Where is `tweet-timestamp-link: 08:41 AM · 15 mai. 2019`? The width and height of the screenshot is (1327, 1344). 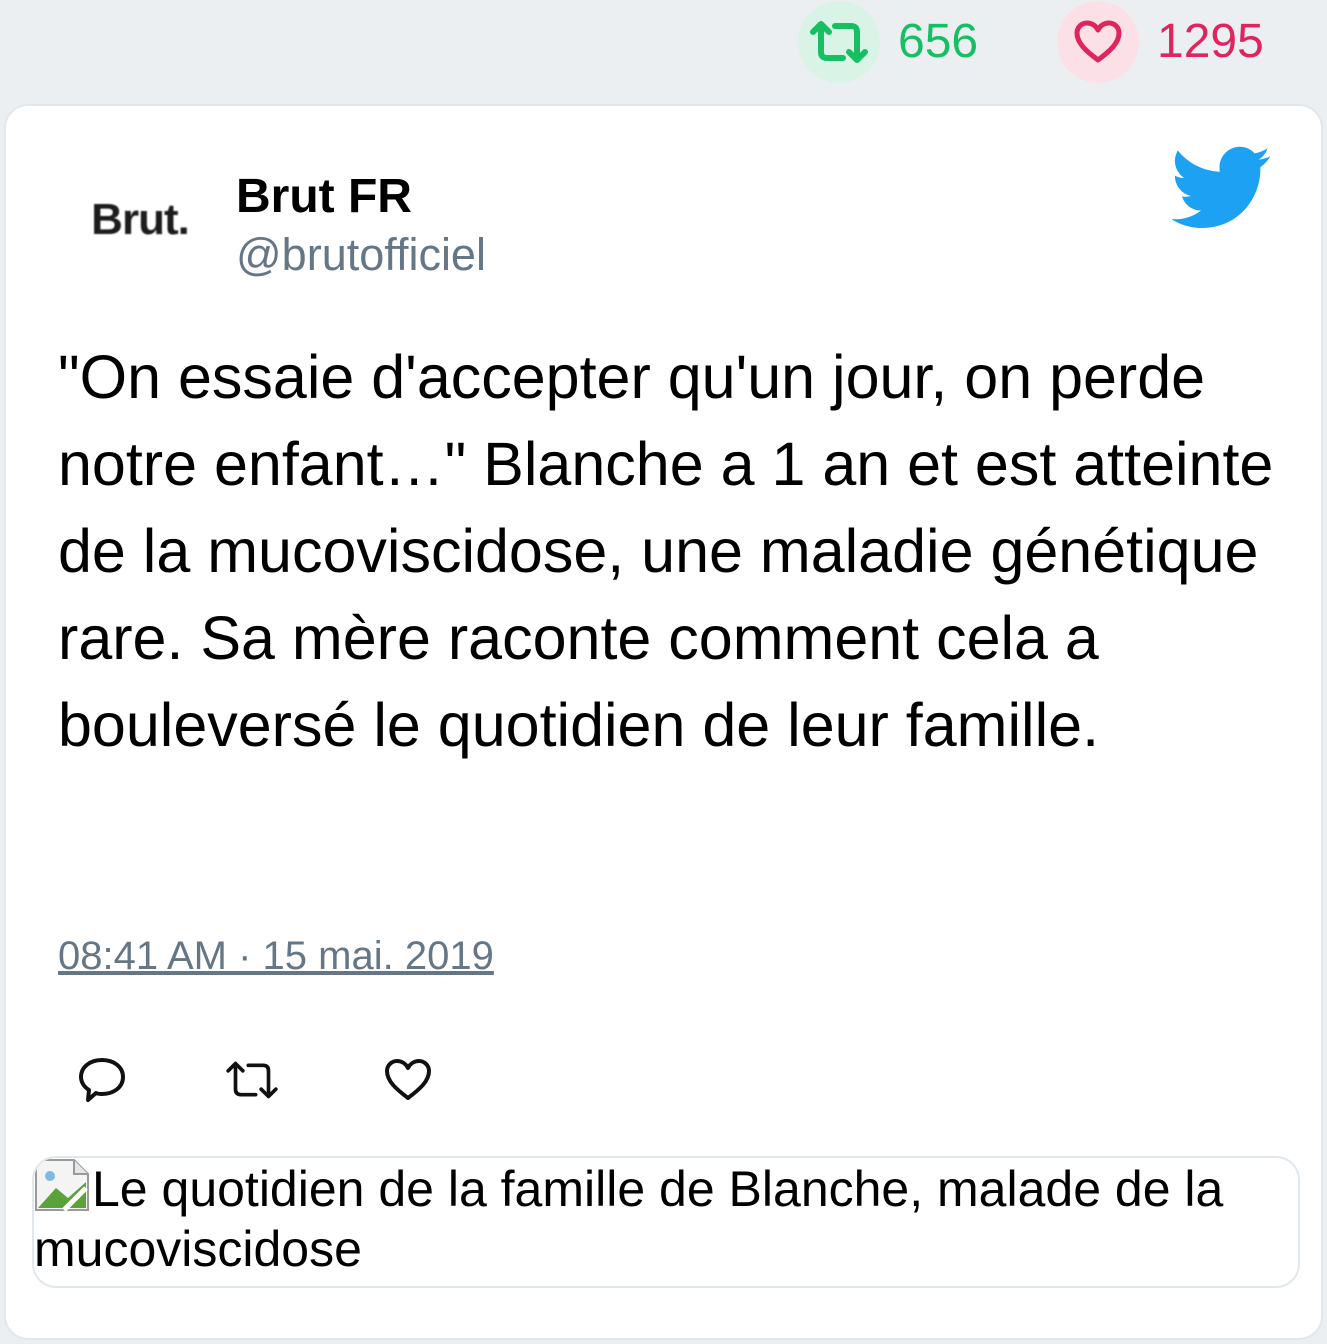 tweet-timestamp-link: 08:41 AM · 15 mai. 2019 is located at coordinates (276, 956).